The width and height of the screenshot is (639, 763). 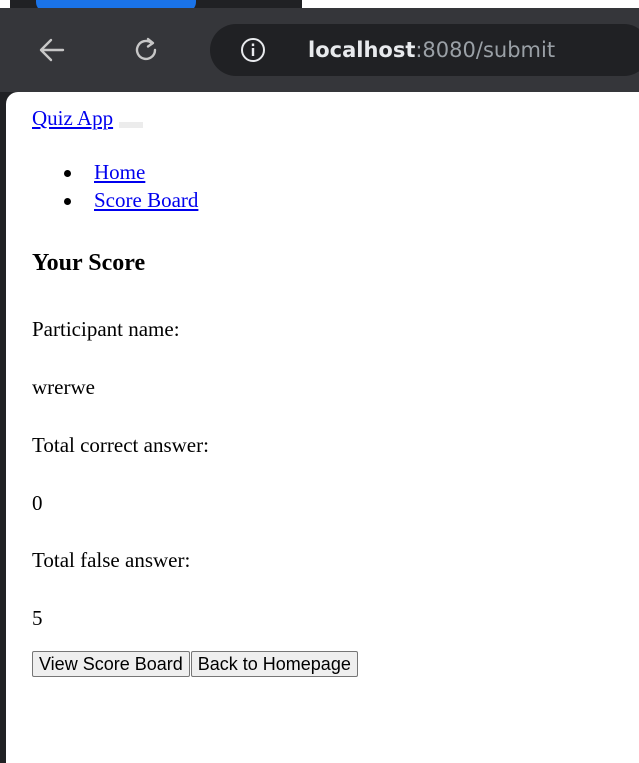 I want to click on brand-link: Quiz App, so click(x=72, y=118).